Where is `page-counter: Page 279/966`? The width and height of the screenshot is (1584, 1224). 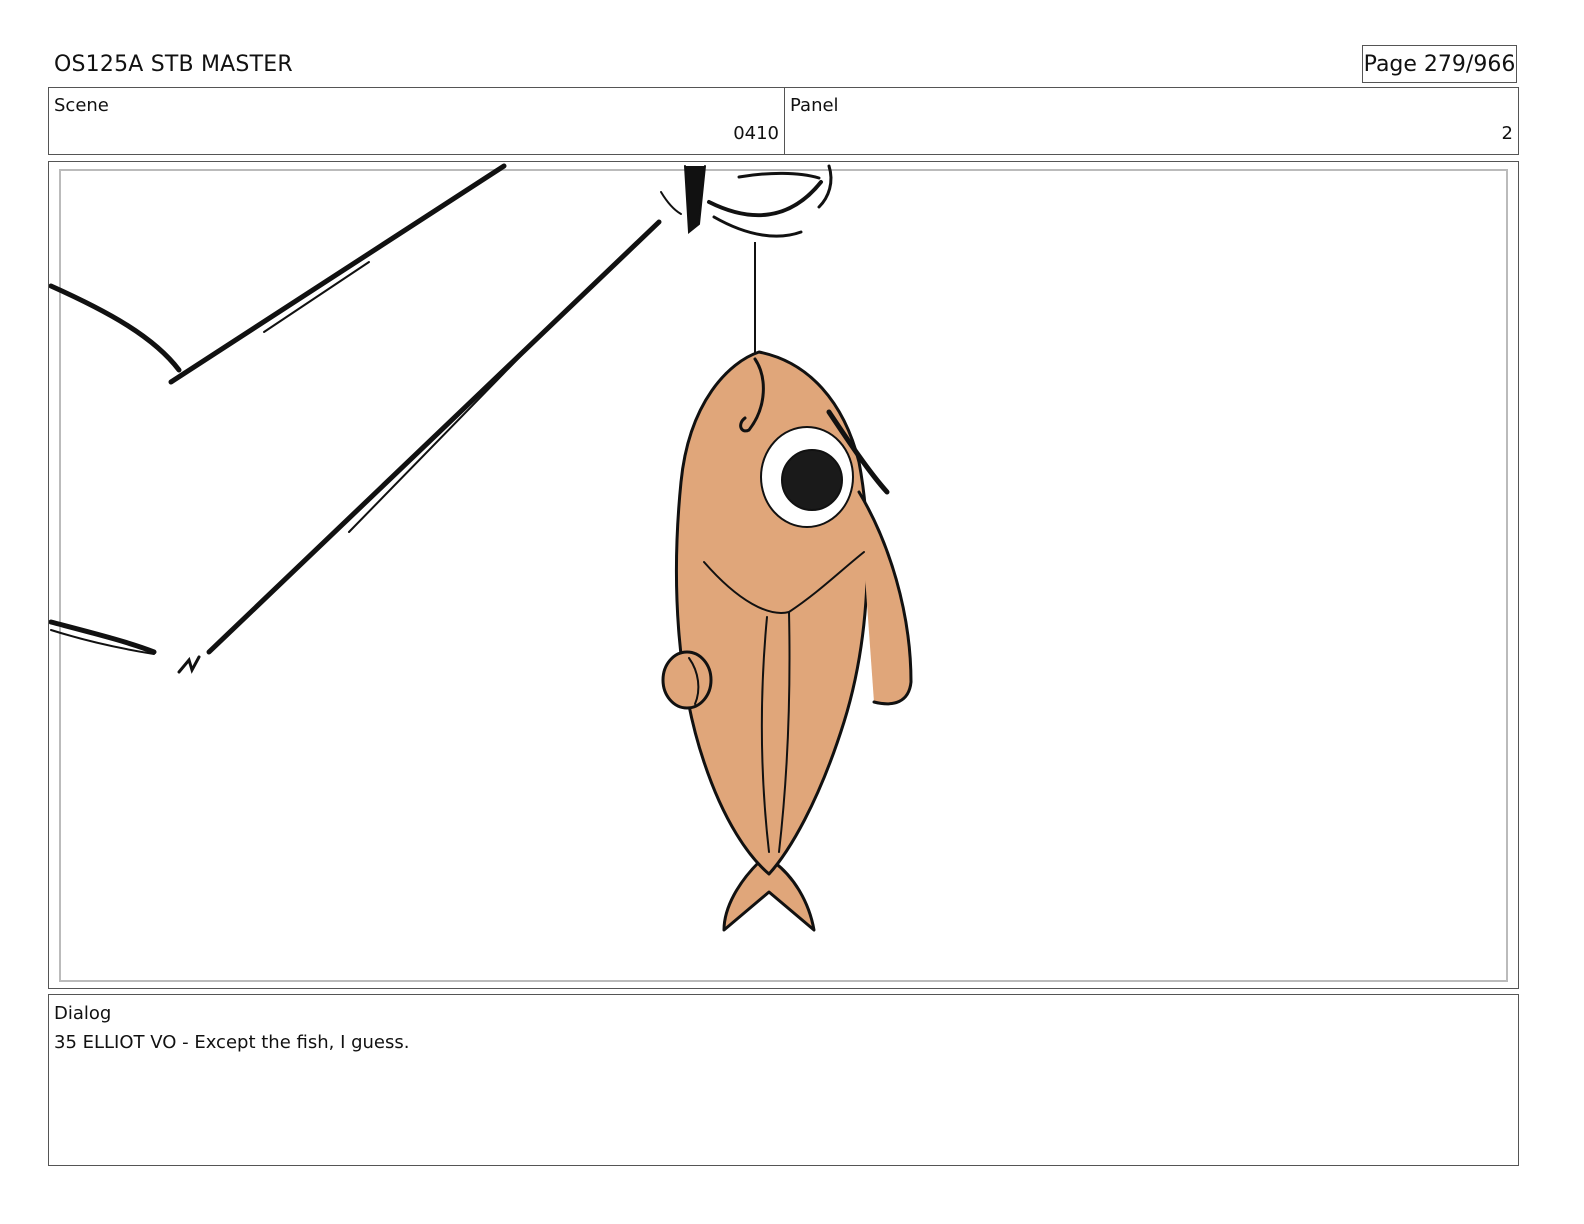
page-counter: Page 279/966 is located at coordinates (1439, 64).